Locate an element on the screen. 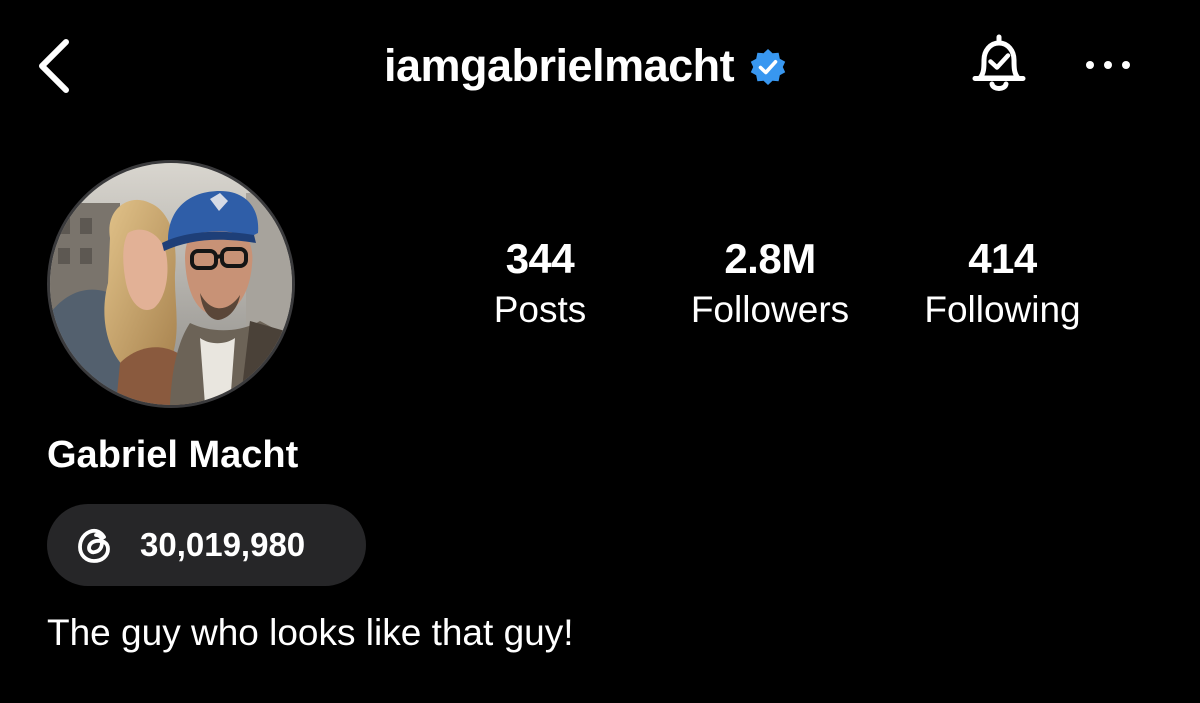  followers-count: 2.8M is located at coordinates (770, 258).